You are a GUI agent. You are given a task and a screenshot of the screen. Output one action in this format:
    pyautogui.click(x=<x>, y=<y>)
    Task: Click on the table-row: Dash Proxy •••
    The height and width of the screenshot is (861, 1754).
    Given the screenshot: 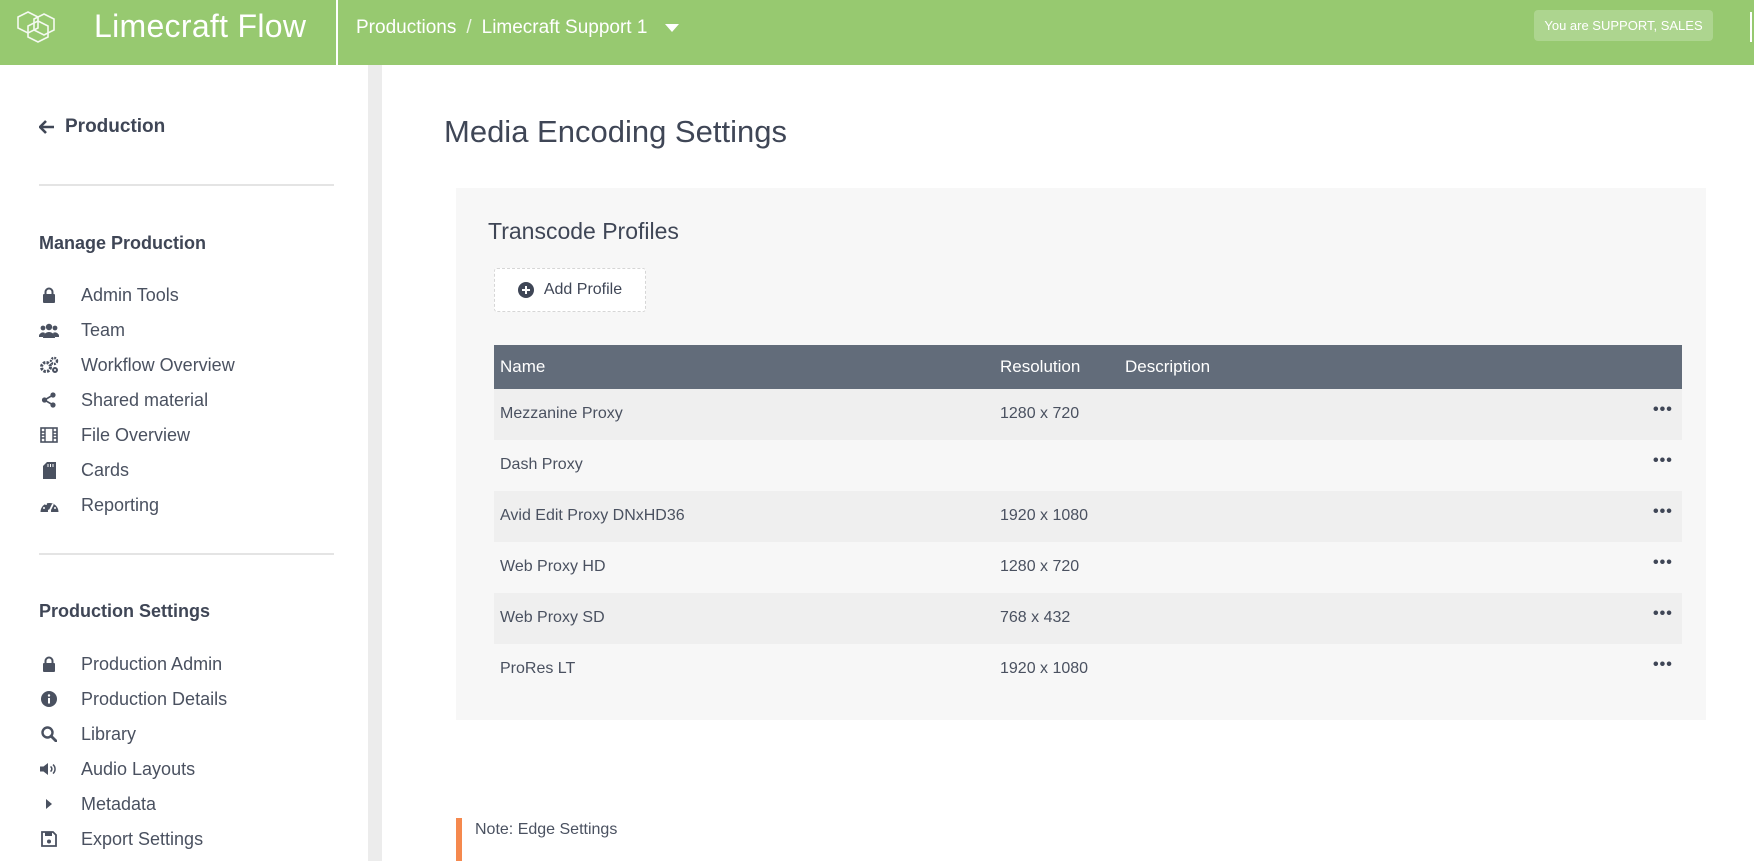 What is the action you would take?
    pyautogui.click(x=1088, y=465)
    